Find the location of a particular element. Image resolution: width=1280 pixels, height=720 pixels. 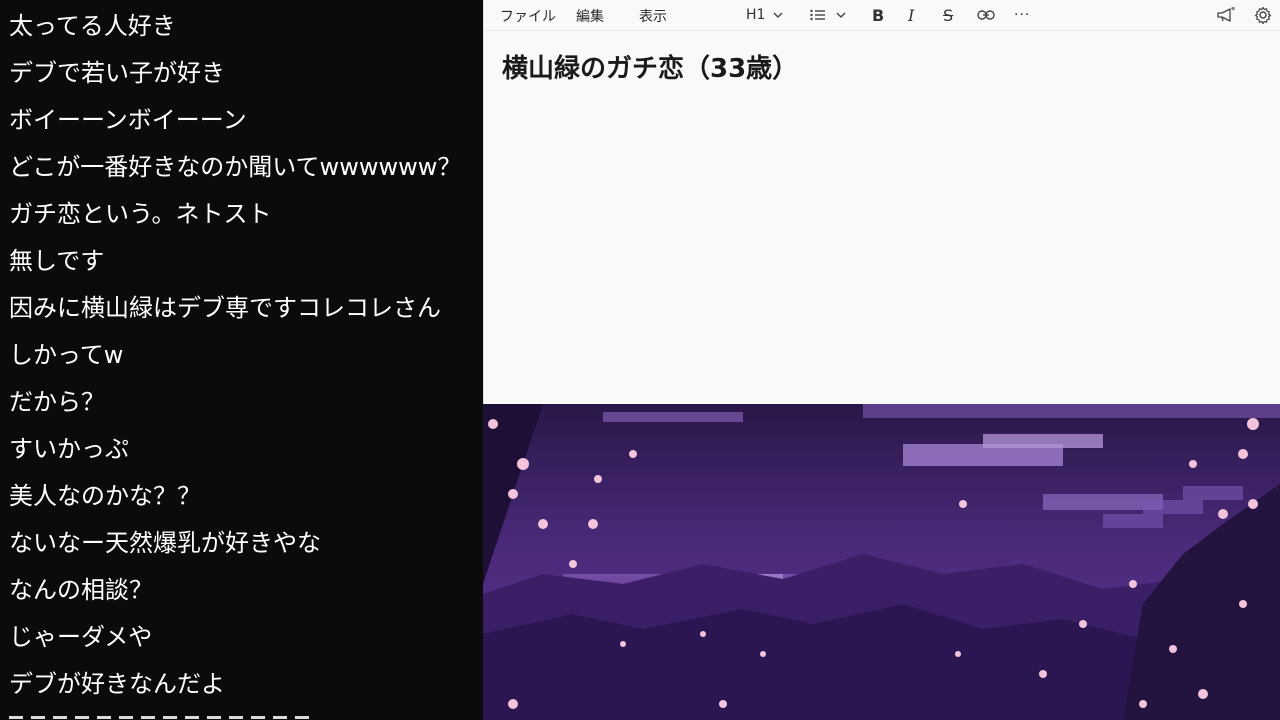

link-icon is located at coordinates (986, 15).